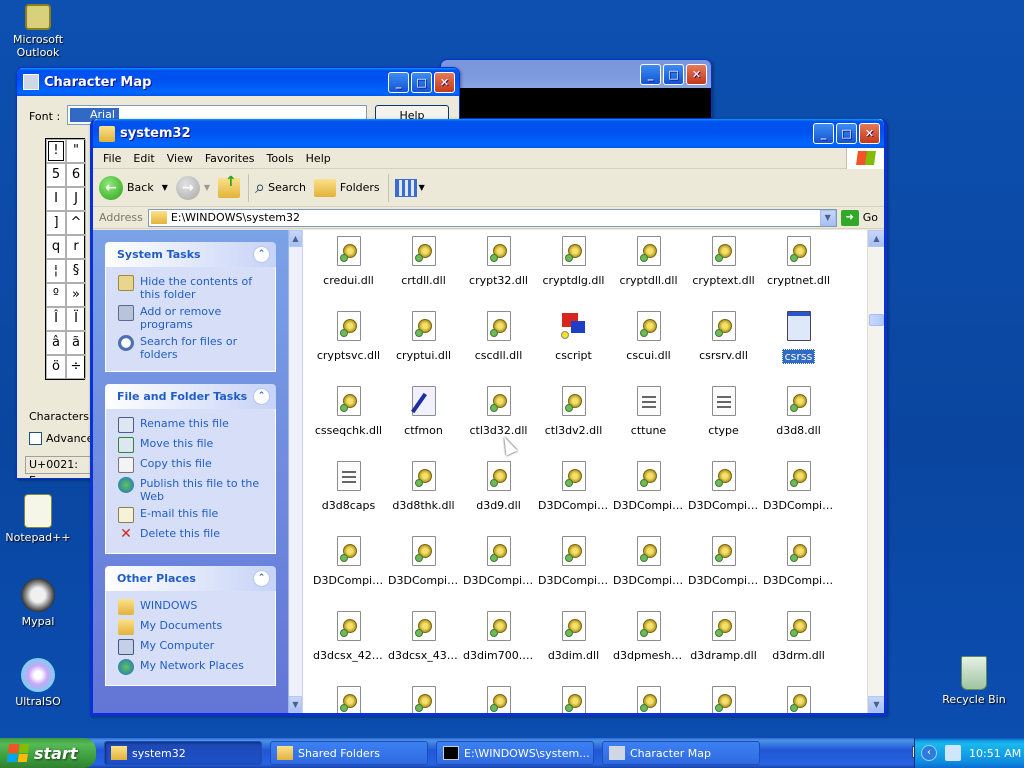  What do you see at coordinates (114, 158) in the screenshot?
I see `menu-file: File` at bounding box center [114, 158].